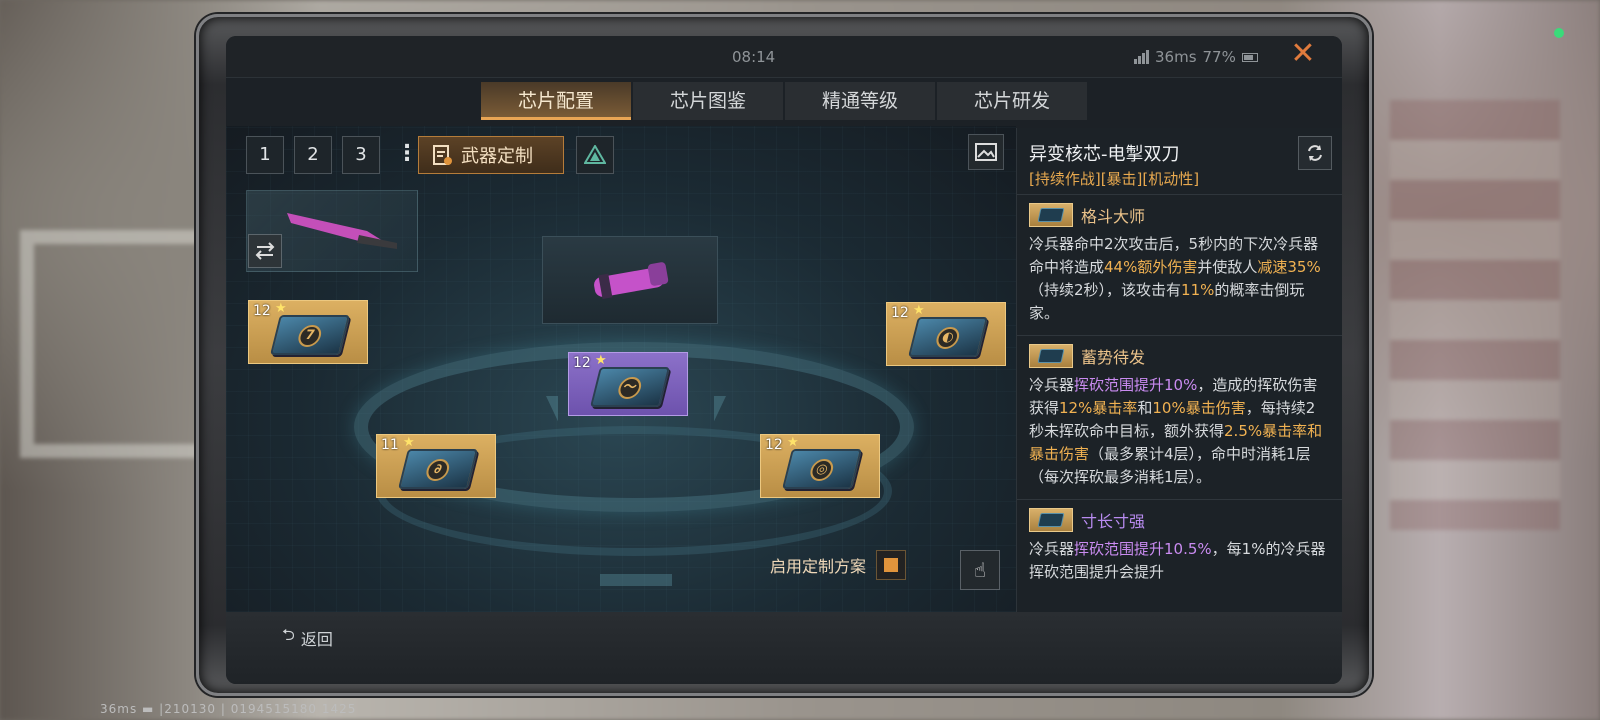 The image size is (1600, 720). I want to click on desc-highlight: 12%暴击率, so click(1098, 408).